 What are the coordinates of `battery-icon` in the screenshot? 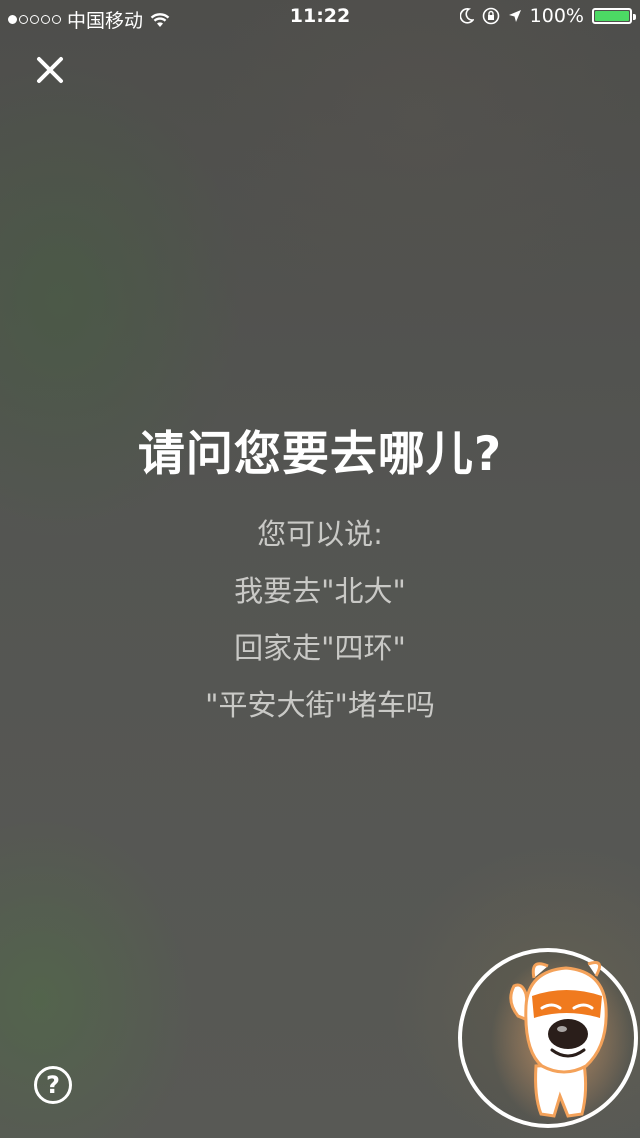 It's located at (614, 16).